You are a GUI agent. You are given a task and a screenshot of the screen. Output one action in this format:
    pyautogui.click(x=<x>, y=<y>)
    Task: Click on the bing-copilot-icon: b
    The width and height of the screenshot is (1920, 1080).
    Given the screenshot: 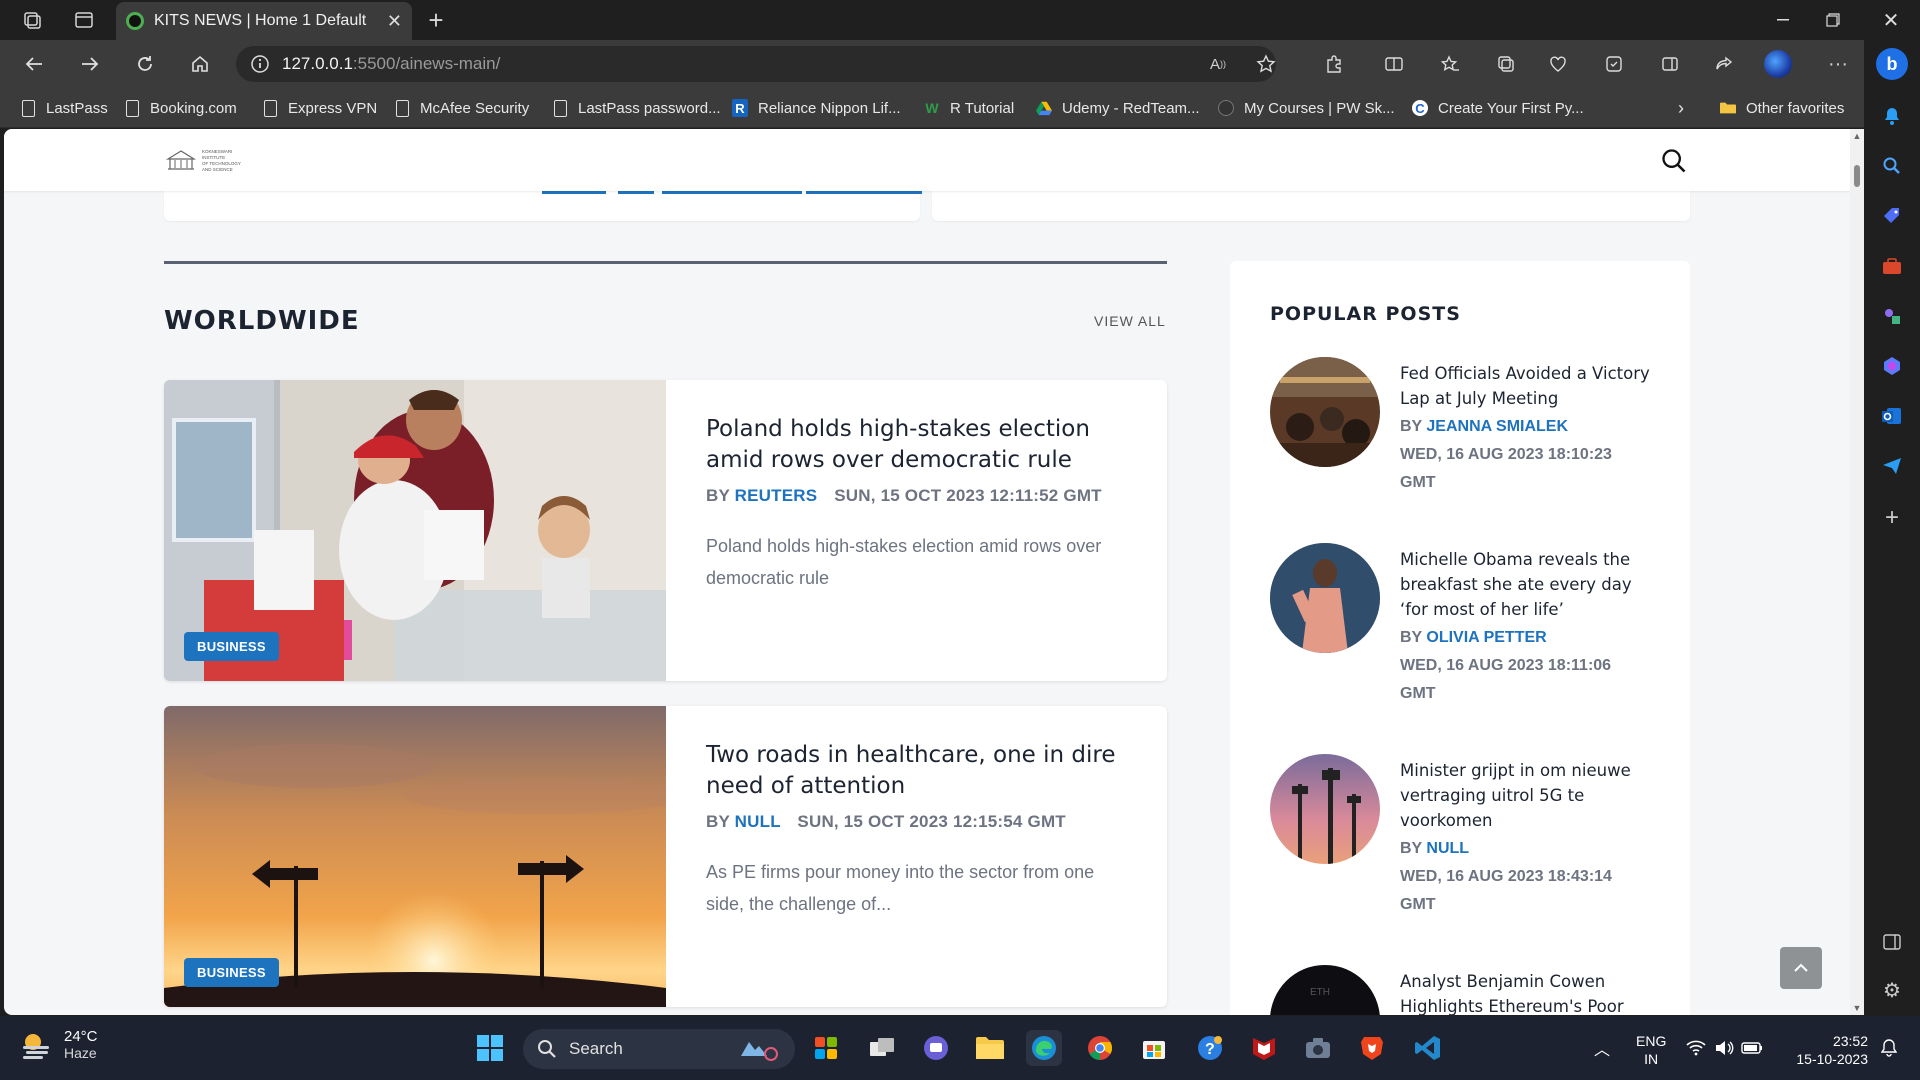 What is the action you would take?
    pyautogui.click(x=1892, y=64)
    